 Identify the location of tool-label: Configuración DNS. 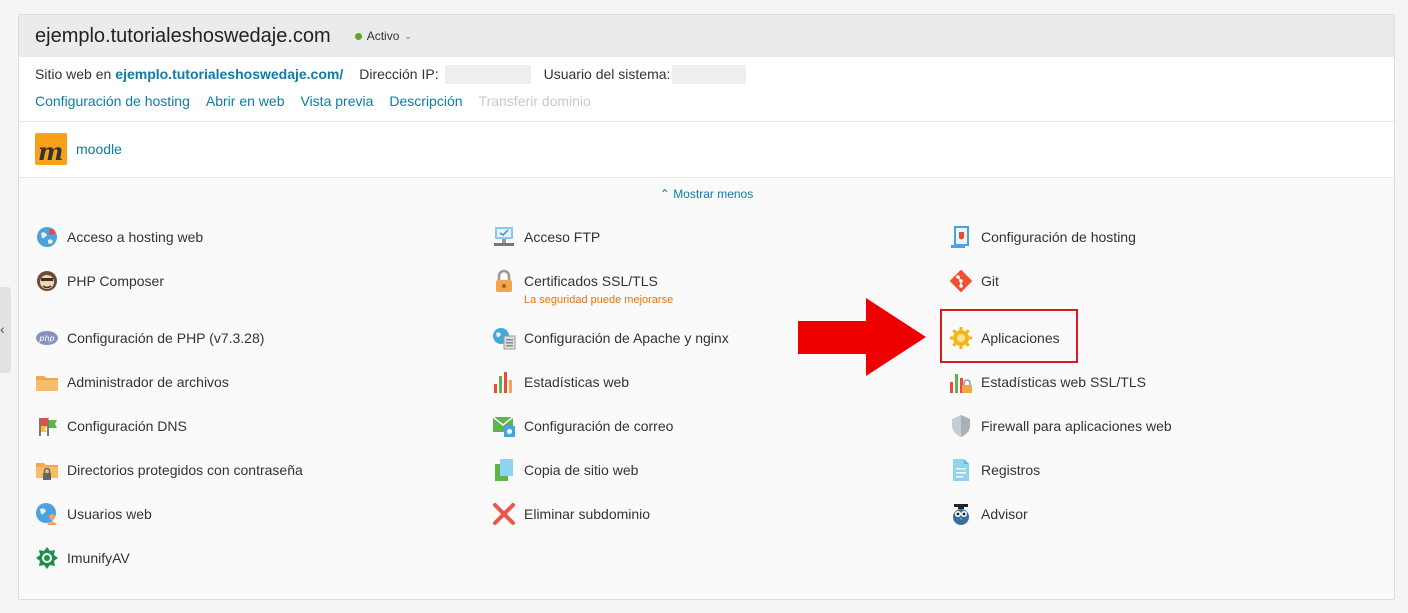
(127, 426).